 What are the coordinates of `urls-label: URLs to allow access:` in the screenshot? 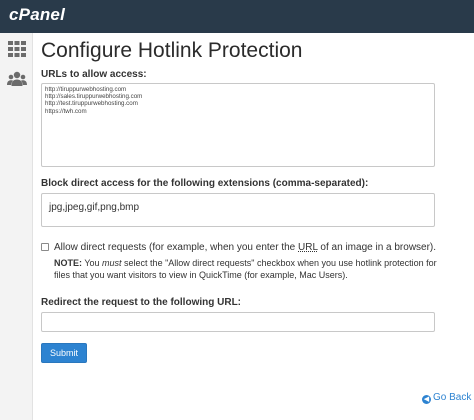 It's located at (94, 74).